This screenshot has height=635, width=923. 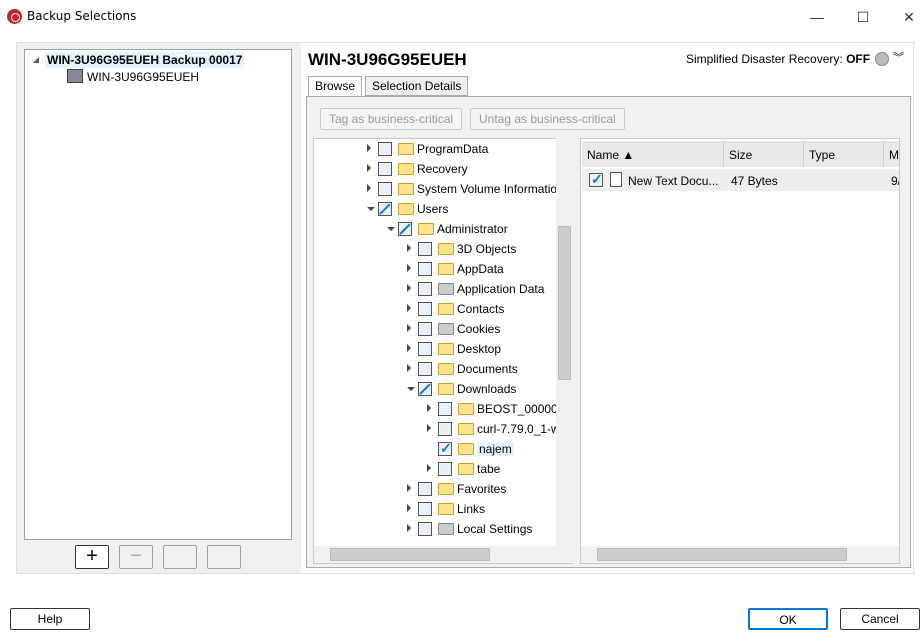 What do you see at coordinates (596, 179) in the screenshot?
I see `file-checkbox` at bounding box center [596, 179].